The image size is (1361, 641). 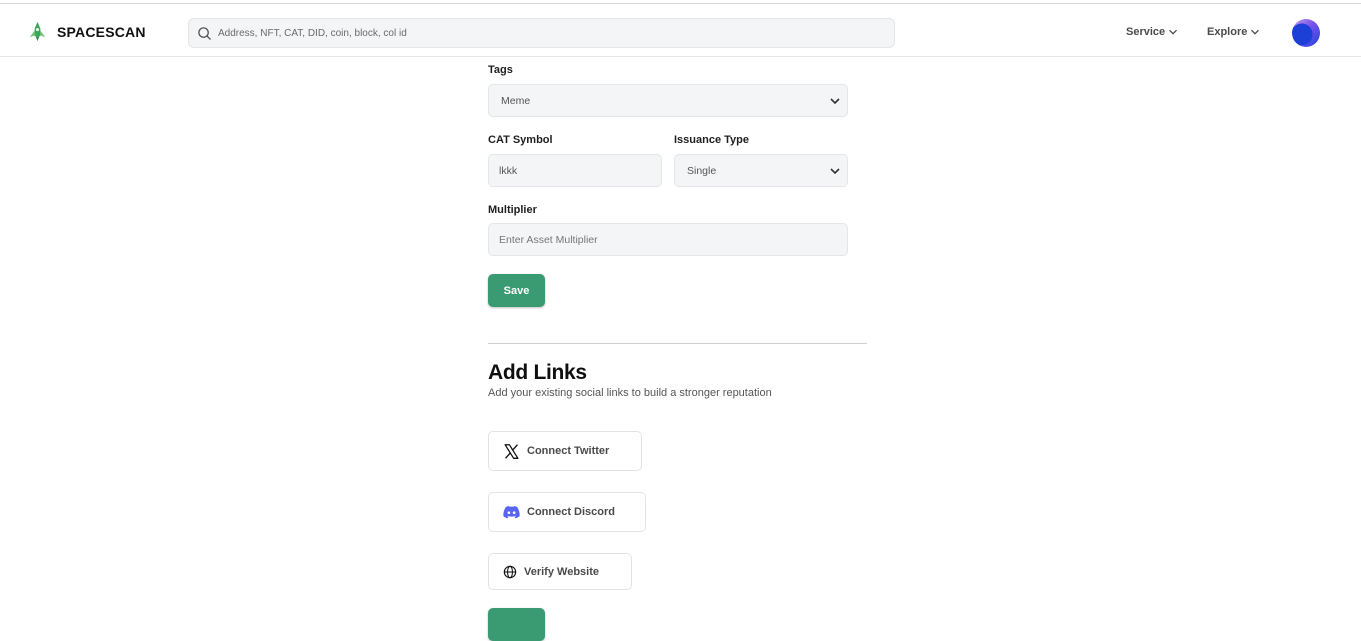 What do you see at coordinates (511, 512) in the screenshot?
I see `discord-icon` at bounding box center [511, 512].